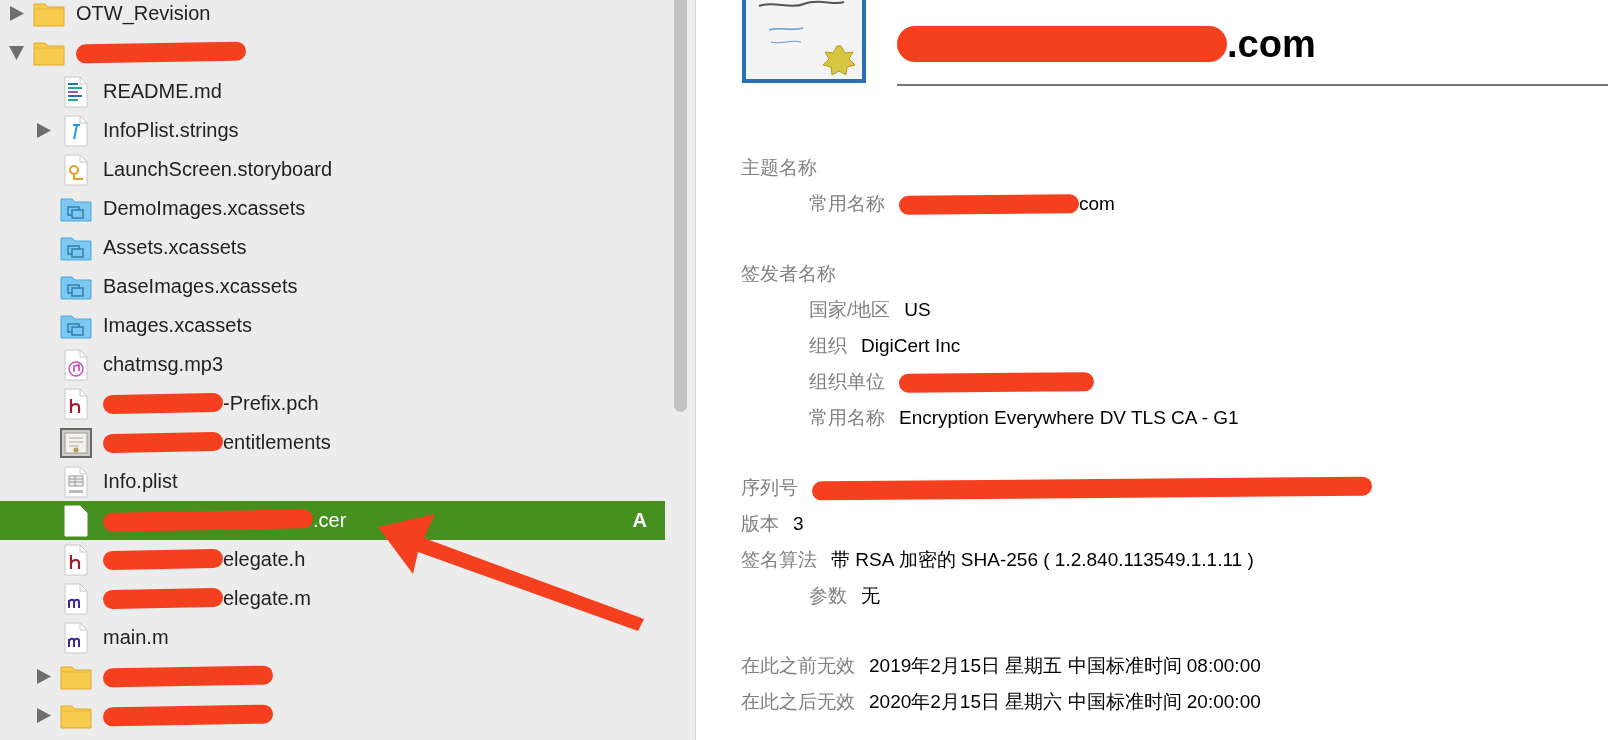 This screenshot has width=1608, height=740. I want to click on field-value: 3, so click(798, 524).